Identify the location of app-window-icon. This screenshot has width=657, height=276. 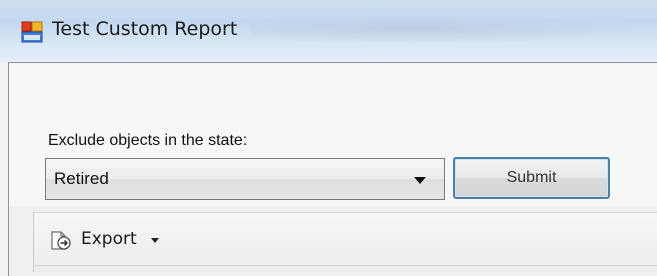
(32, 32).